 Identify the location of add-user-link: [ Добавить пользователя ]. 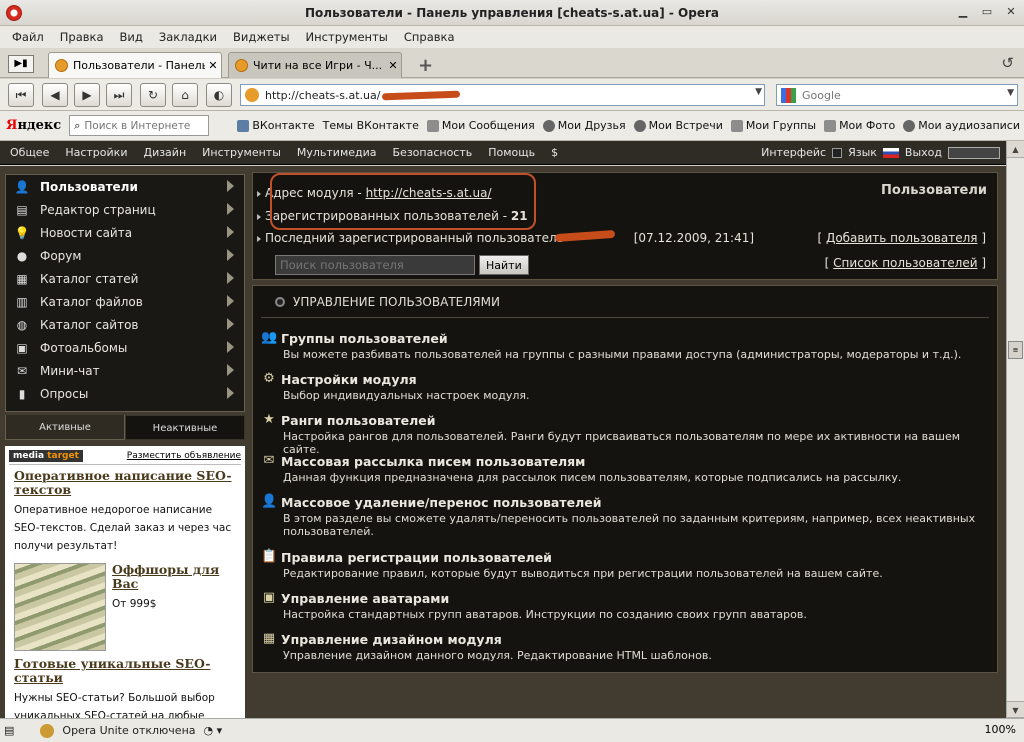
(901, 238).